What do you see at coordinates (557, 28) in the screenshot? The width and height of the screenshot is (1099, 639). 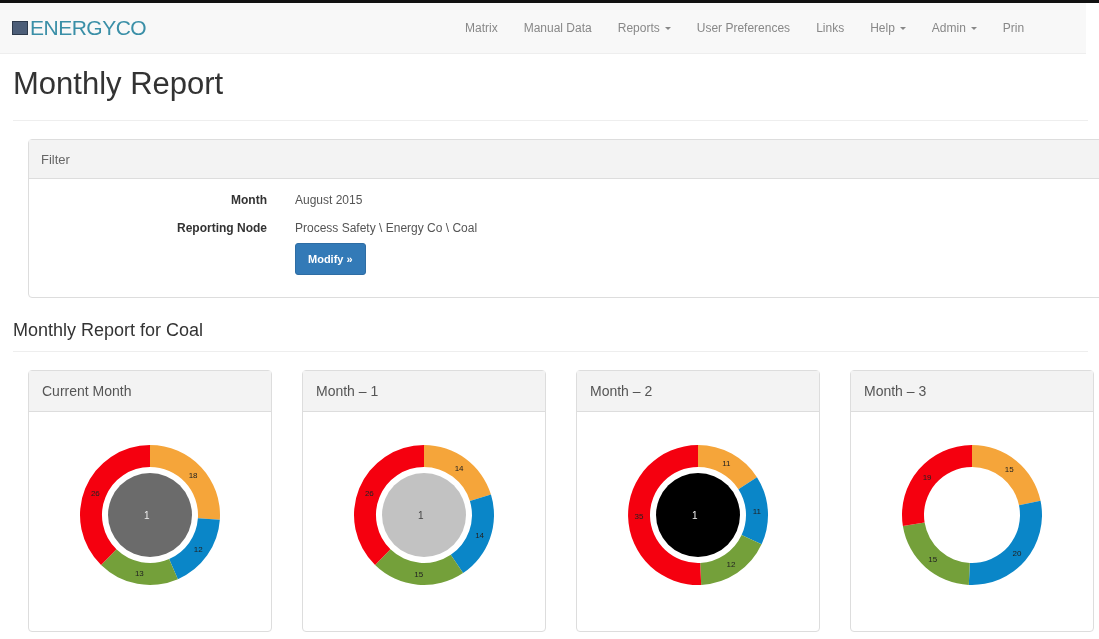 I see `nav-link: Manual Data` at bounding box center [557, 28].